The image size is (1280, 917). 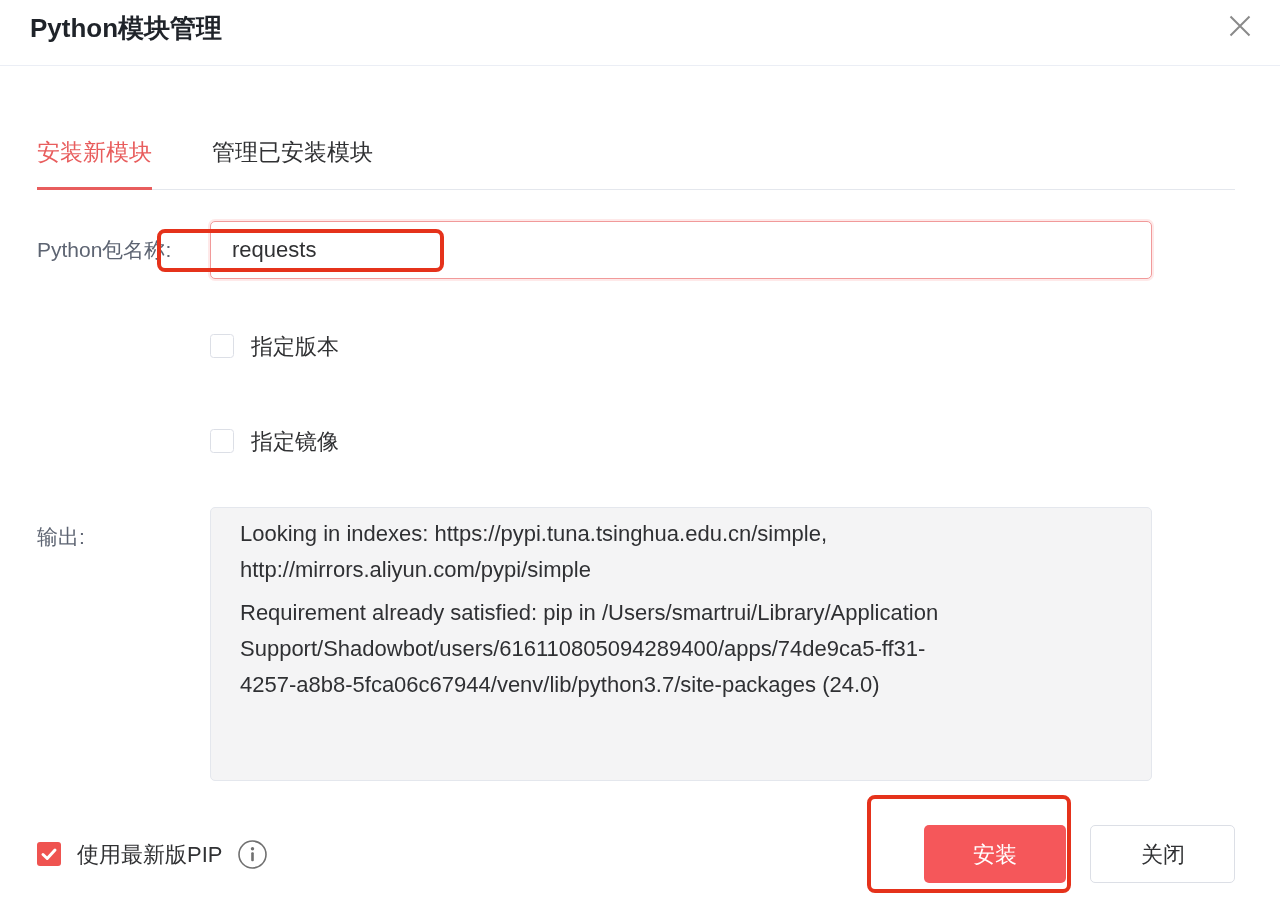 I want to click on tab: 管理已安装模块, so click(x=292, y=163).